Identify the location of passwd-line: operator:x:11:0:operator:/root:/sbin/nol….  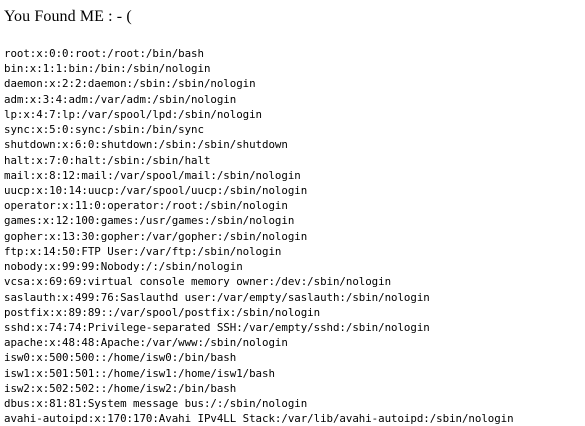
(146, 206).